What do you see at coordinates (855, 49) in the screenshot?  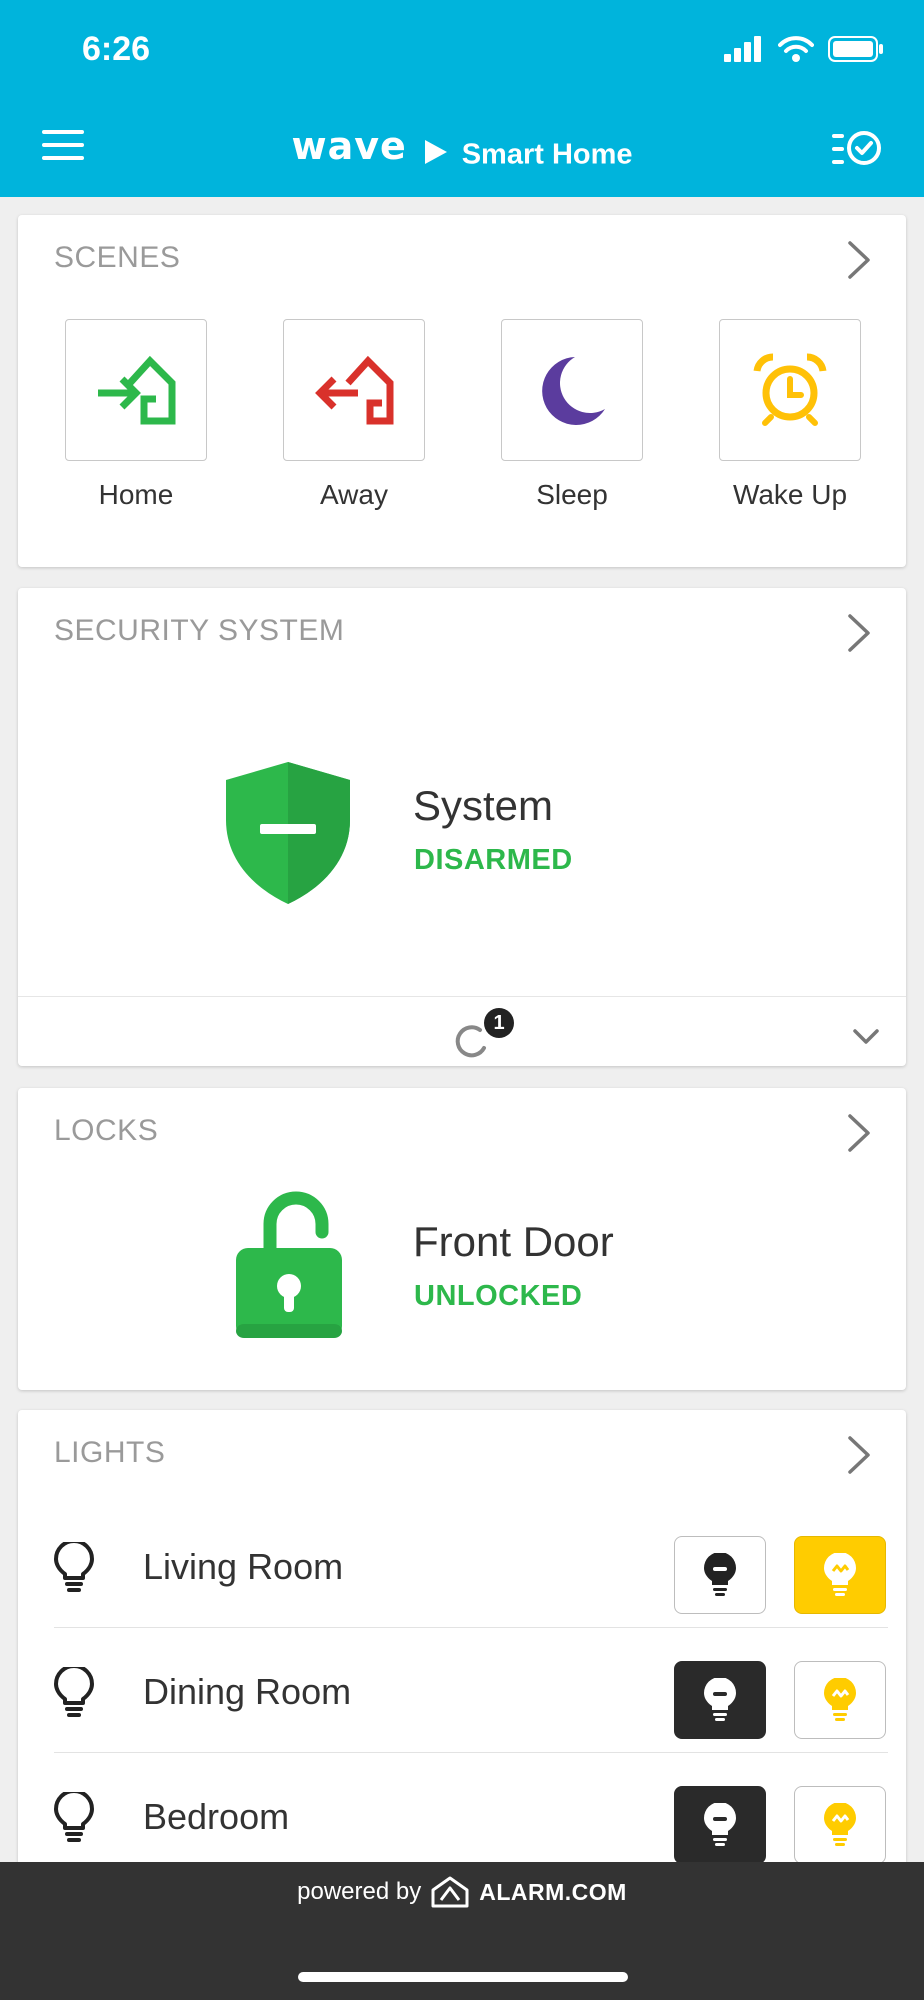 I see `battery-icon` at bounding box center [855, 49].